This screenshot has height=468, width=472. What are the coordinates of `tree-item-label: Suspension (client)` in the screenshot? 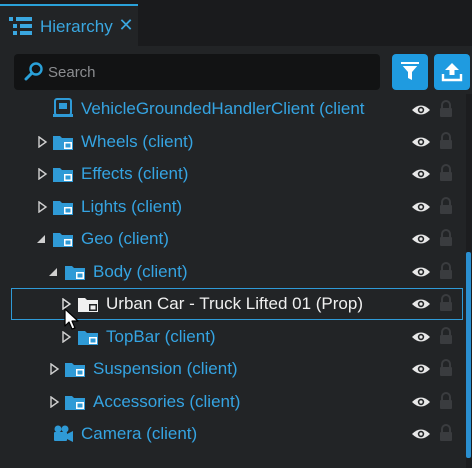 It's located at (165, 368).